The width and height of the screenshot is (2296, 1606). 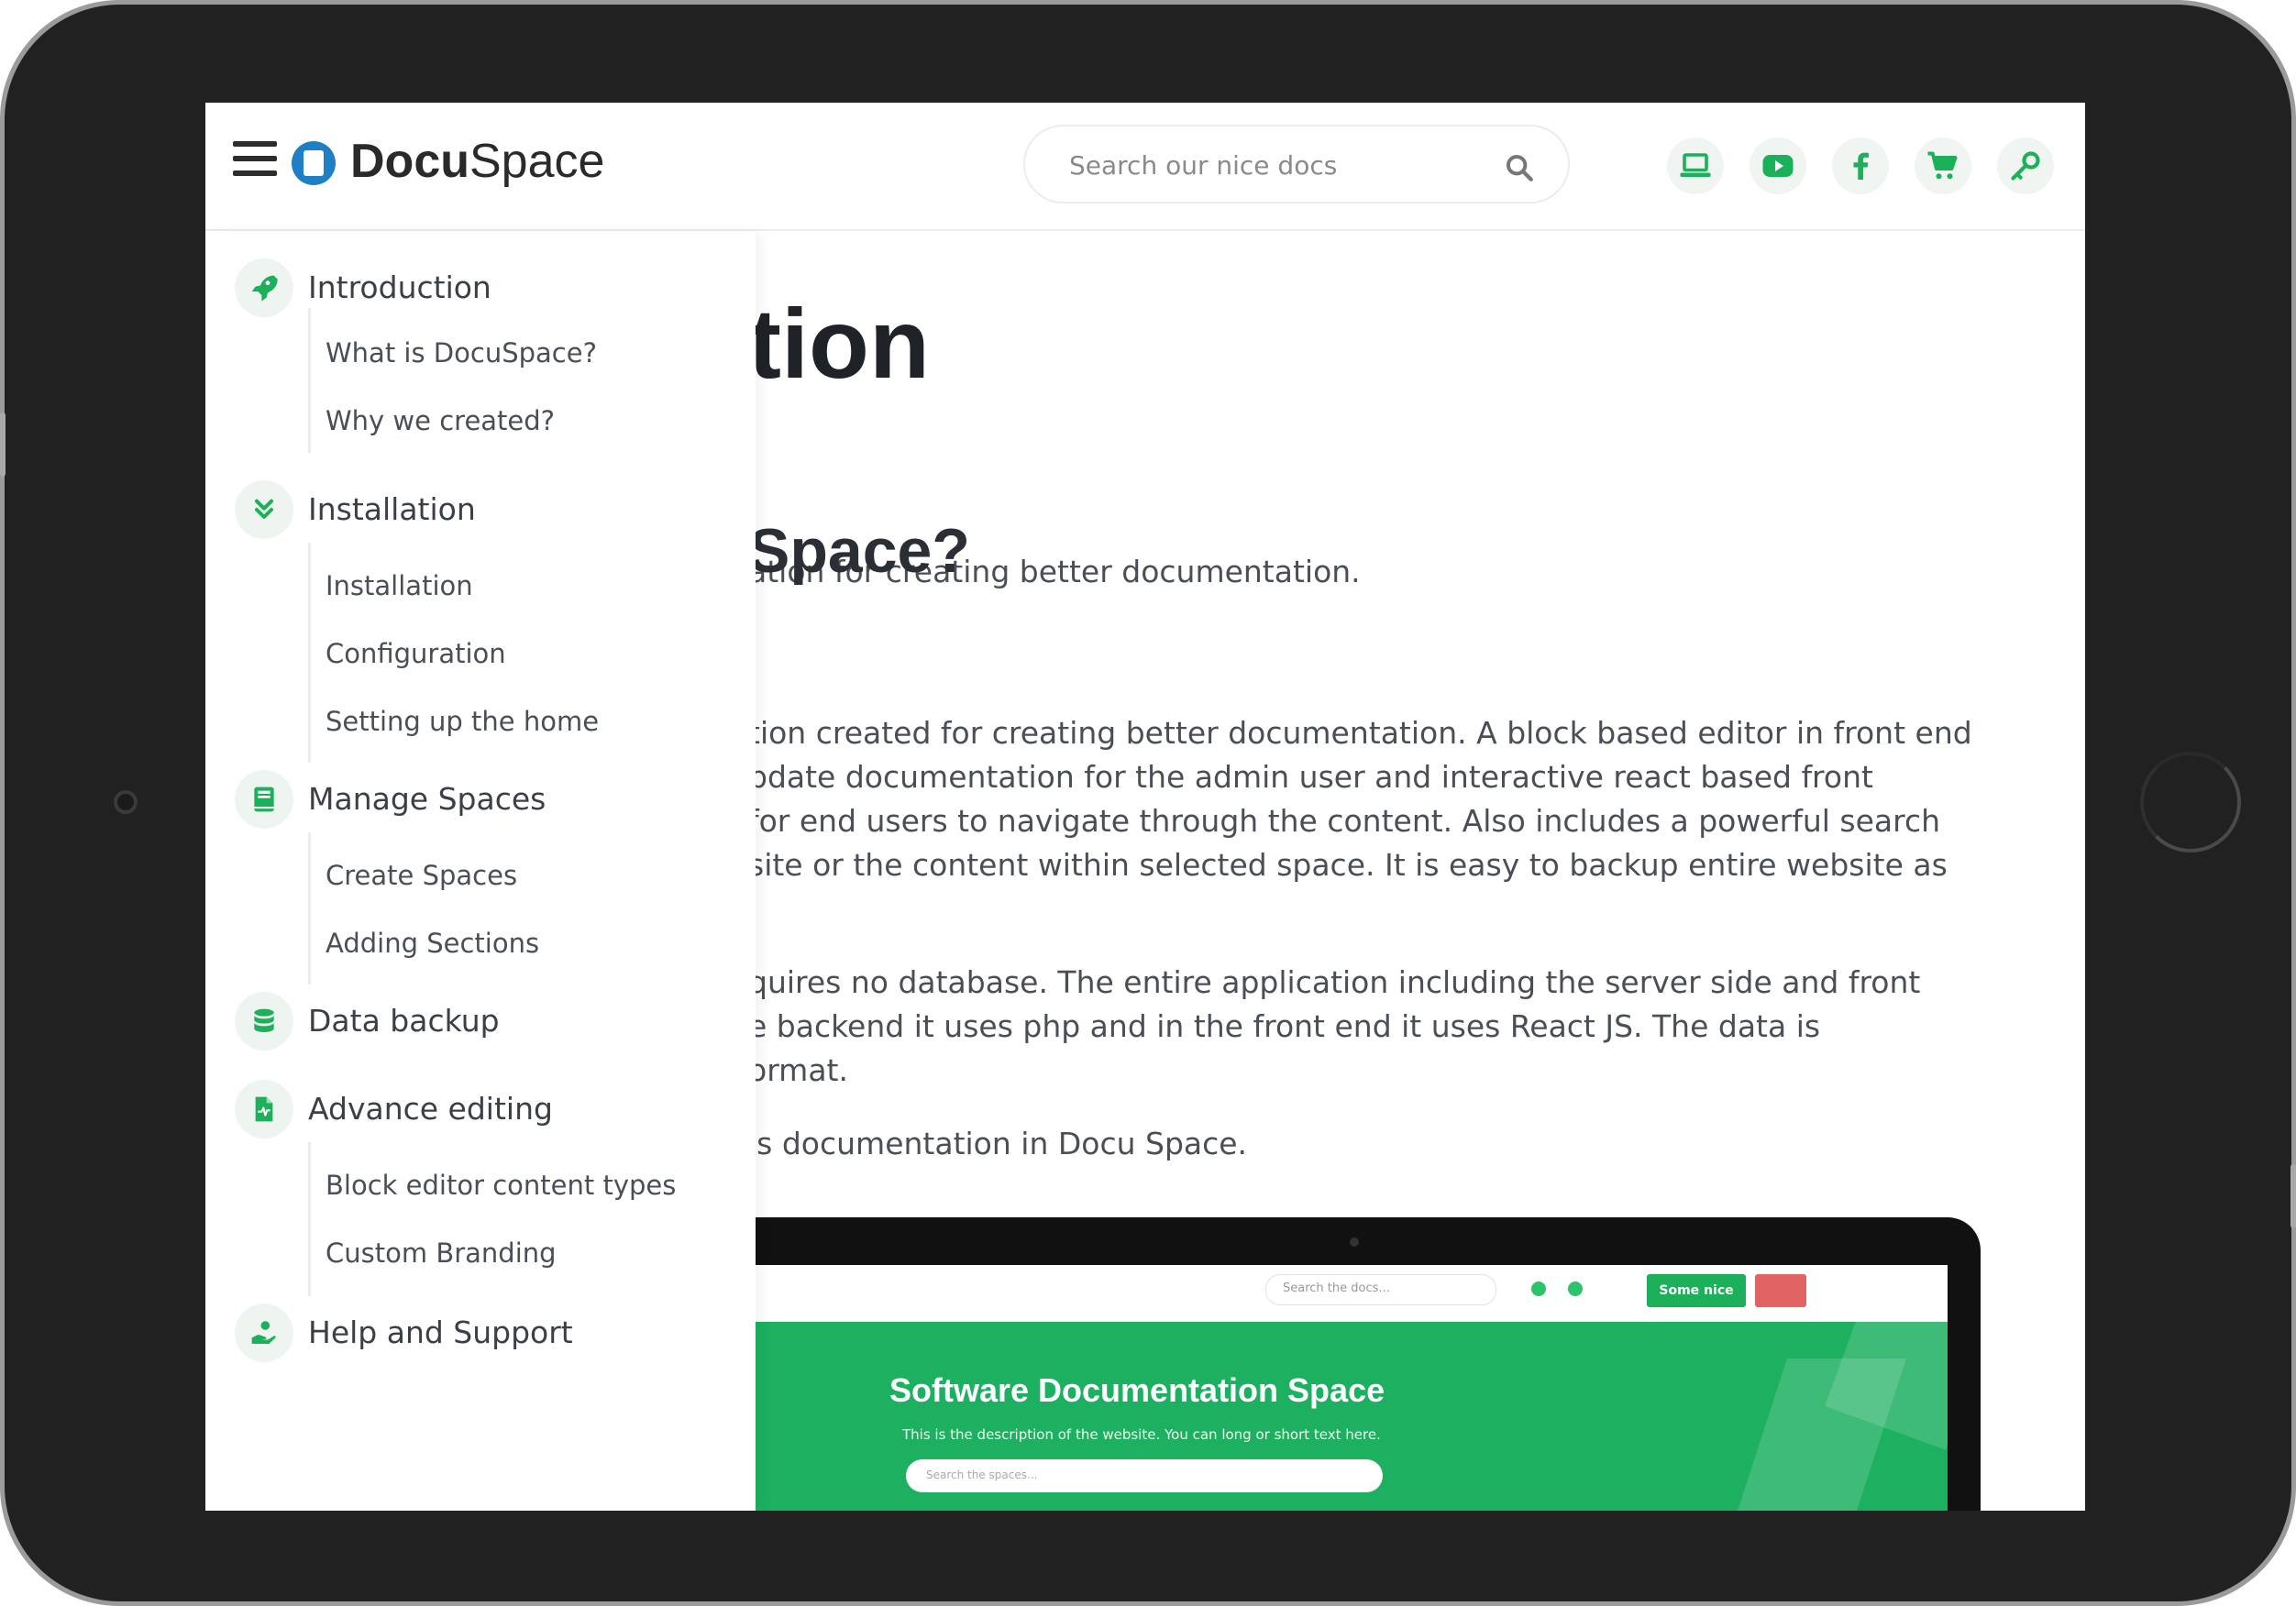 What do you see at coordinates (1137, 1390) in the screenshot?
I see `mockup-hero-title: Software Documentation Space` at bounding box center [1137, 1390].